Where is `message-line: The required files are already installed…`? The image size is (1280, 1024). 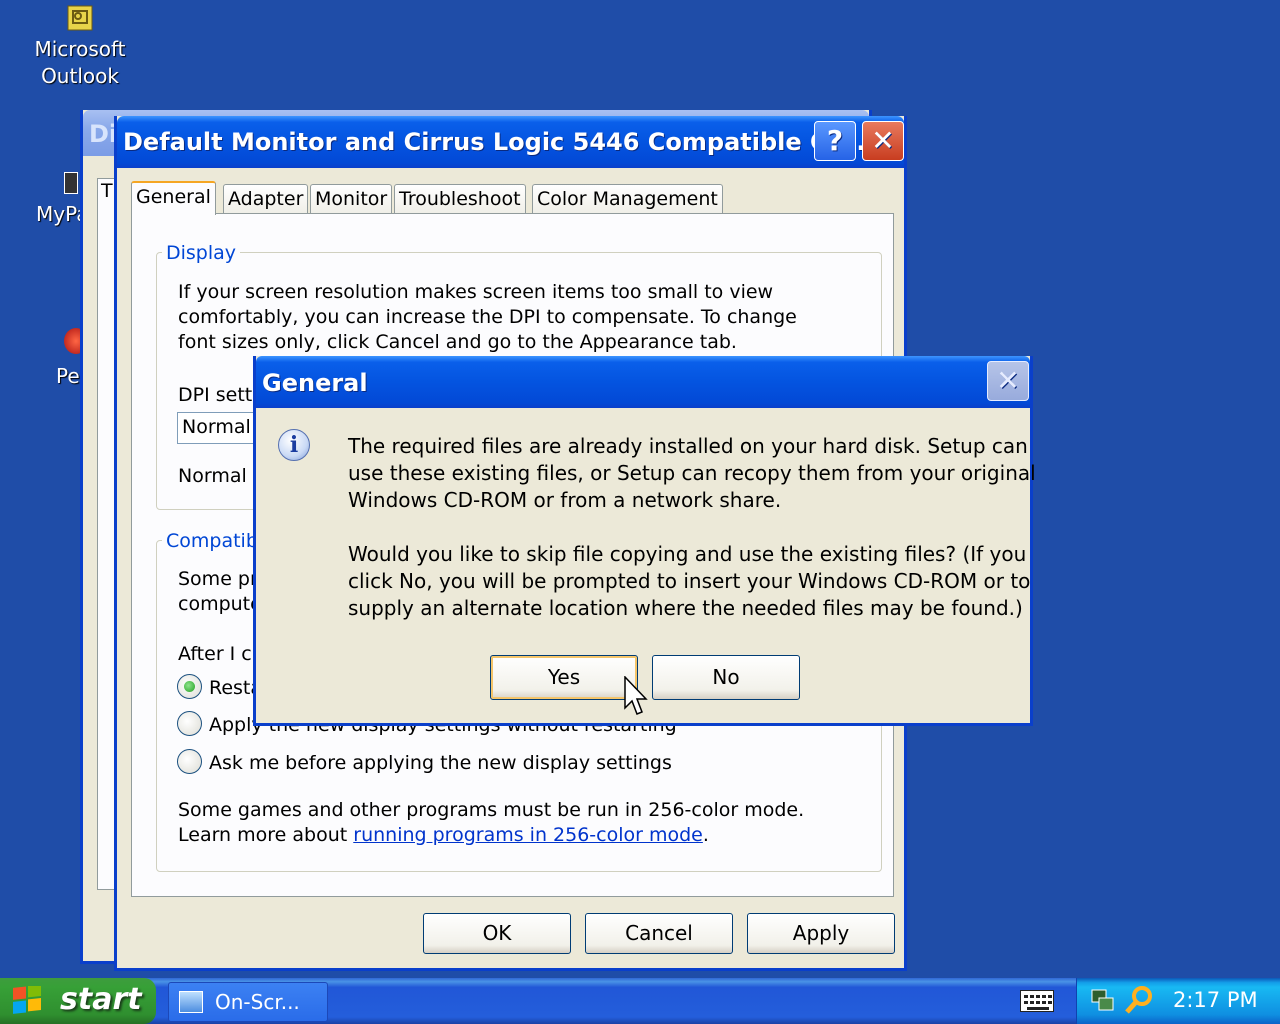
message-line: The required files are already installed… is located at coordinates (688, 446).